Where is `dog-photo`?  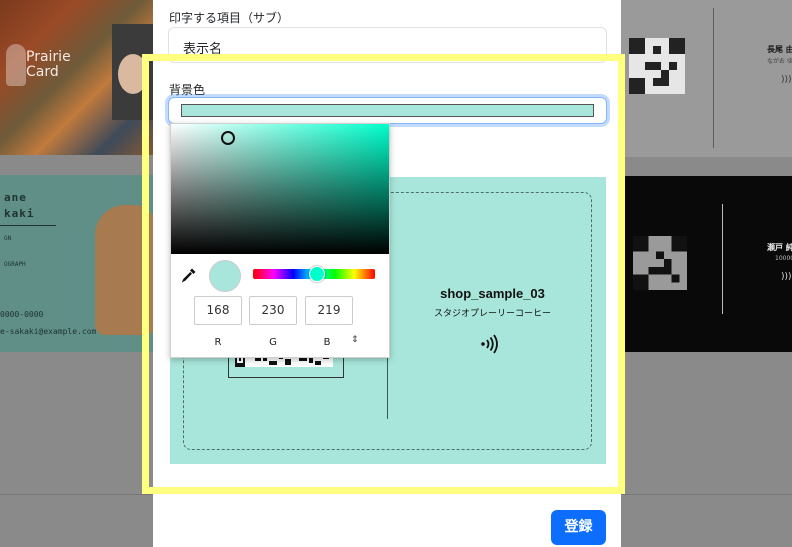
dog-photo is located at coordinates (125, 270).